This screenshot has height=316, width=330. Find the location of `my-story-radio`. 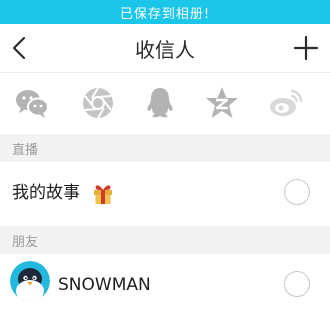

my-story-radio is located at coordinates (297, 192).